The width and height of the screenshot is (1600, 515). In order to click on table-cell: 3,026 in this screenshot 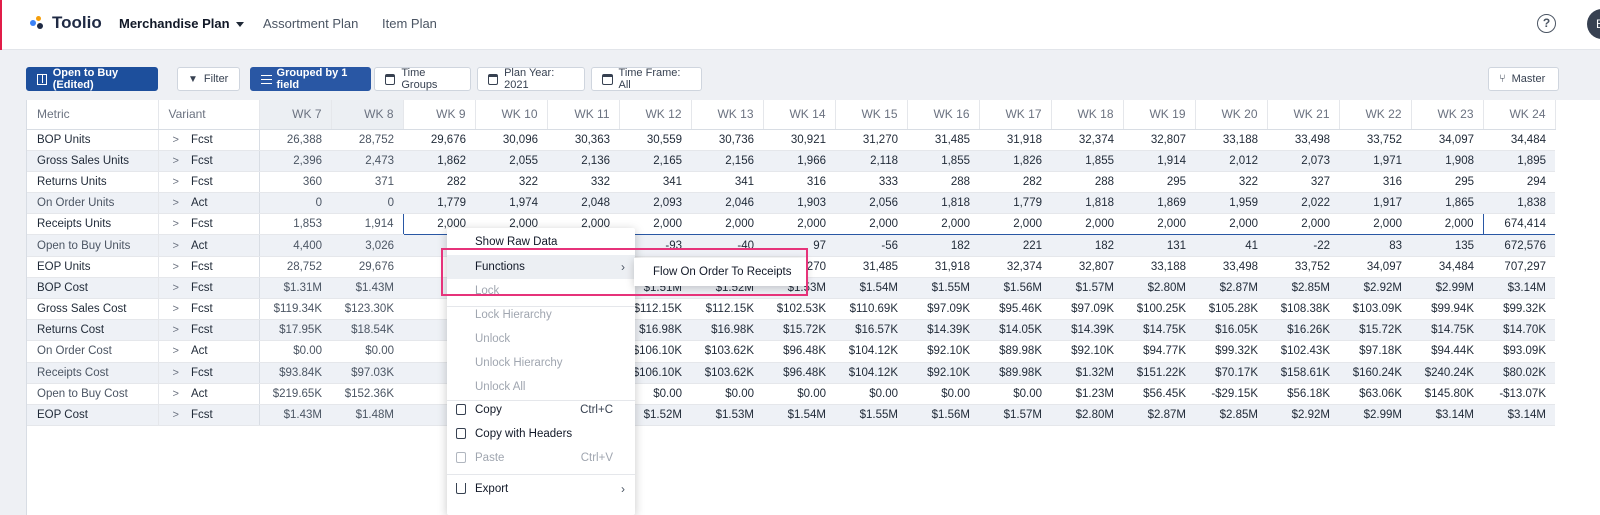, I will do `click(367, 245)`.